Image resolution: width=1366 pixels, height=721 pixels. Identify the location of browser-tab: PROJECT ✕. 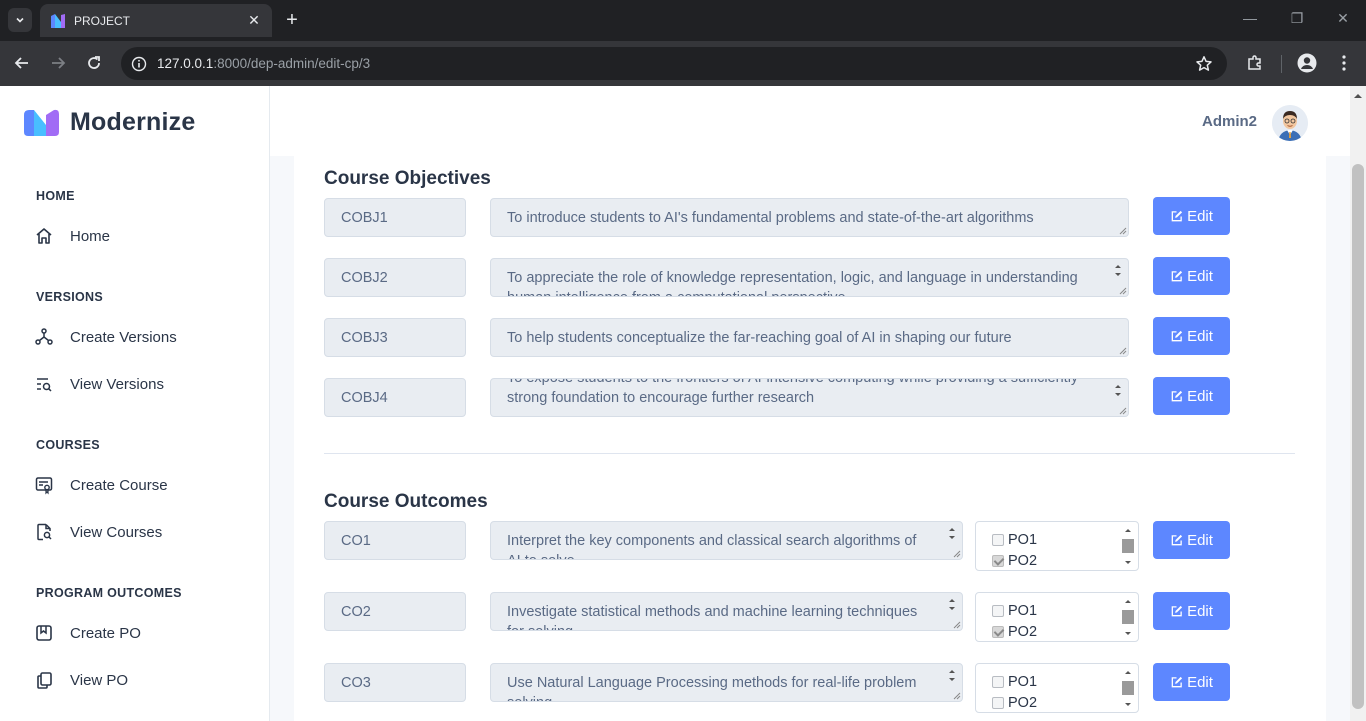
(156, 20).